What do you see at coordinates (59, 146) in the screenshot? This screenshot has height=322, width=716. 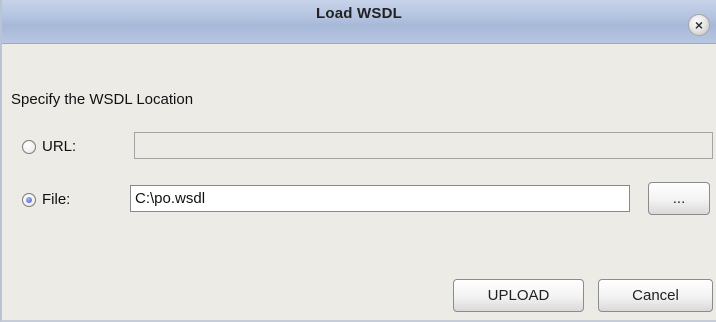 I see `url-label: URL:` at bounding box center [59, 146].